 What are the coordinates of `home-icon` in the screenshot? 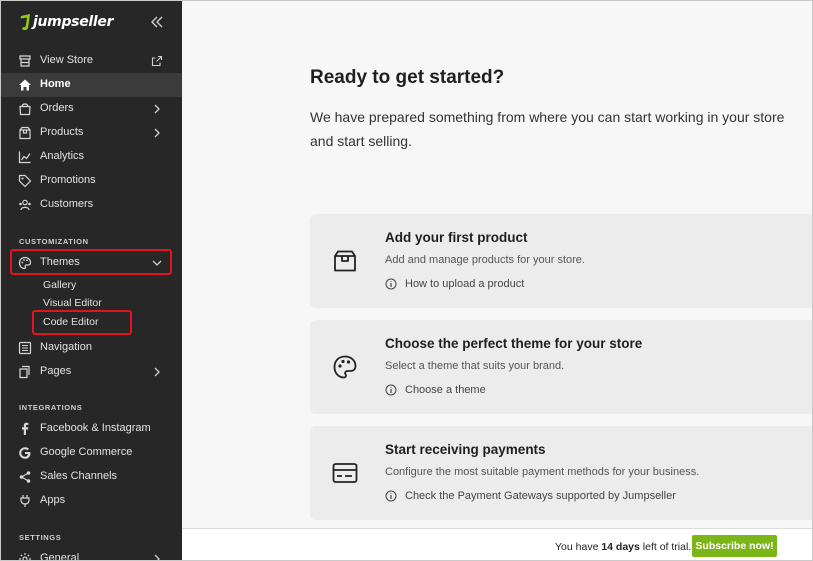 It's located at (25, 85).